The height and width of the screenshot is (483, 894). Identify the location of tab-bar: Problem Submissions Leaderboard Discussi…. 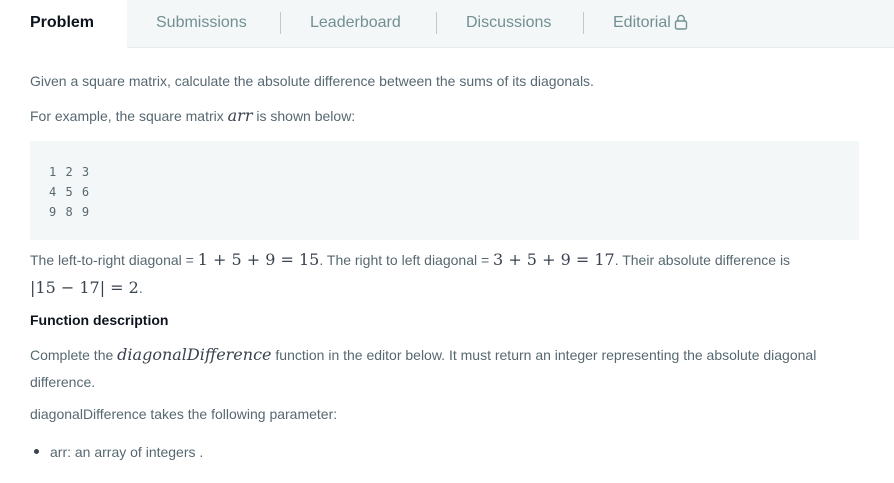
(447, 24).